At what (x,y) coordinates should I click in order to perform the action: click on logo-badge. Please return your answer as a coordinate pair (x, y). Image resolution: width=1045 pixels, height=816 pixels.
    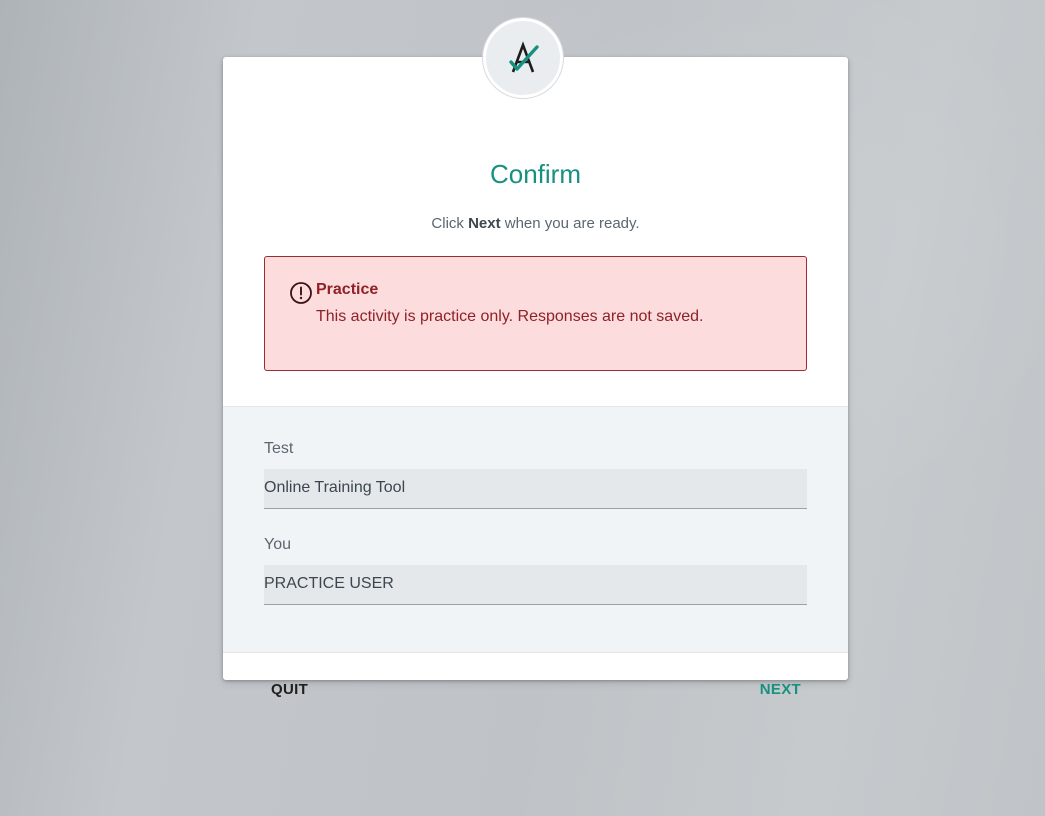
    Looking at the image, I should click on (523, 58).